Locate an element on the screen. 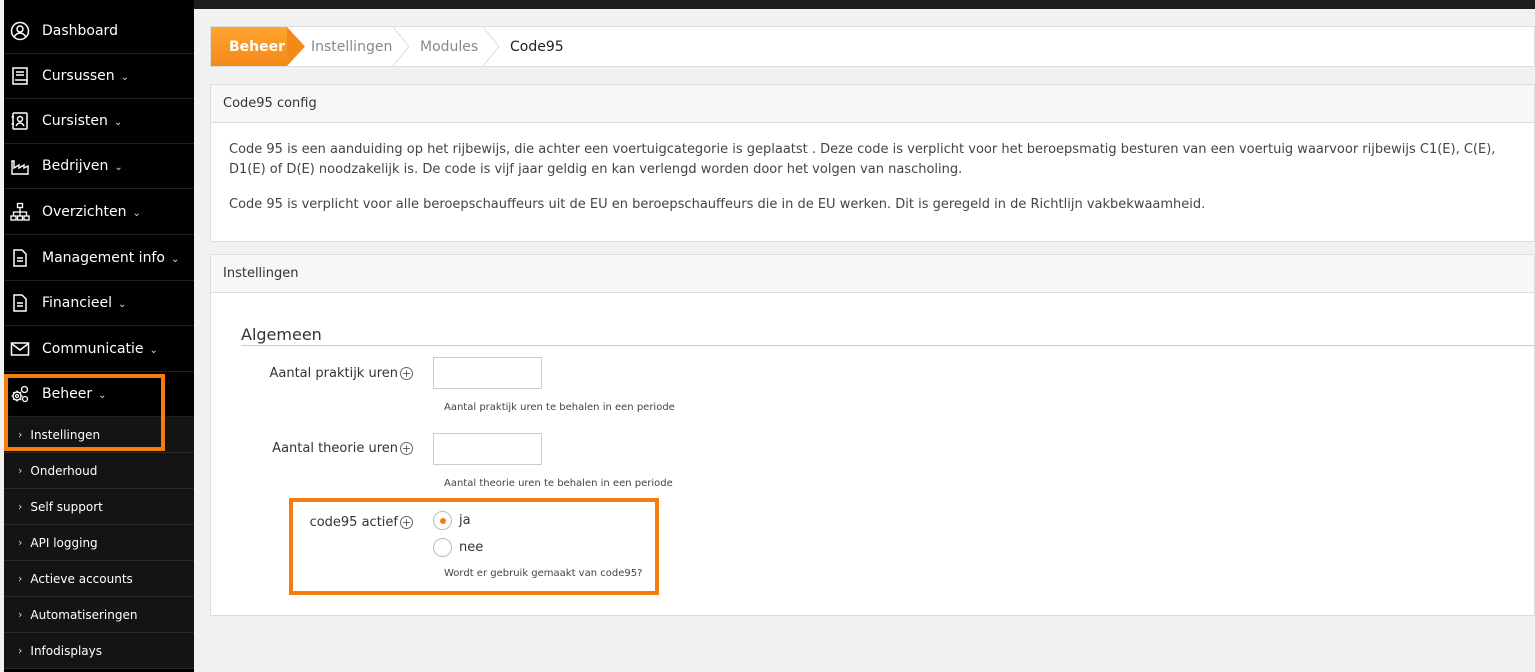 Image resolution: width=1535 pixels, height=672 pixels. sidebar-item-communicatie: Communicatie ⌄ is located at coordinates (99, 349).